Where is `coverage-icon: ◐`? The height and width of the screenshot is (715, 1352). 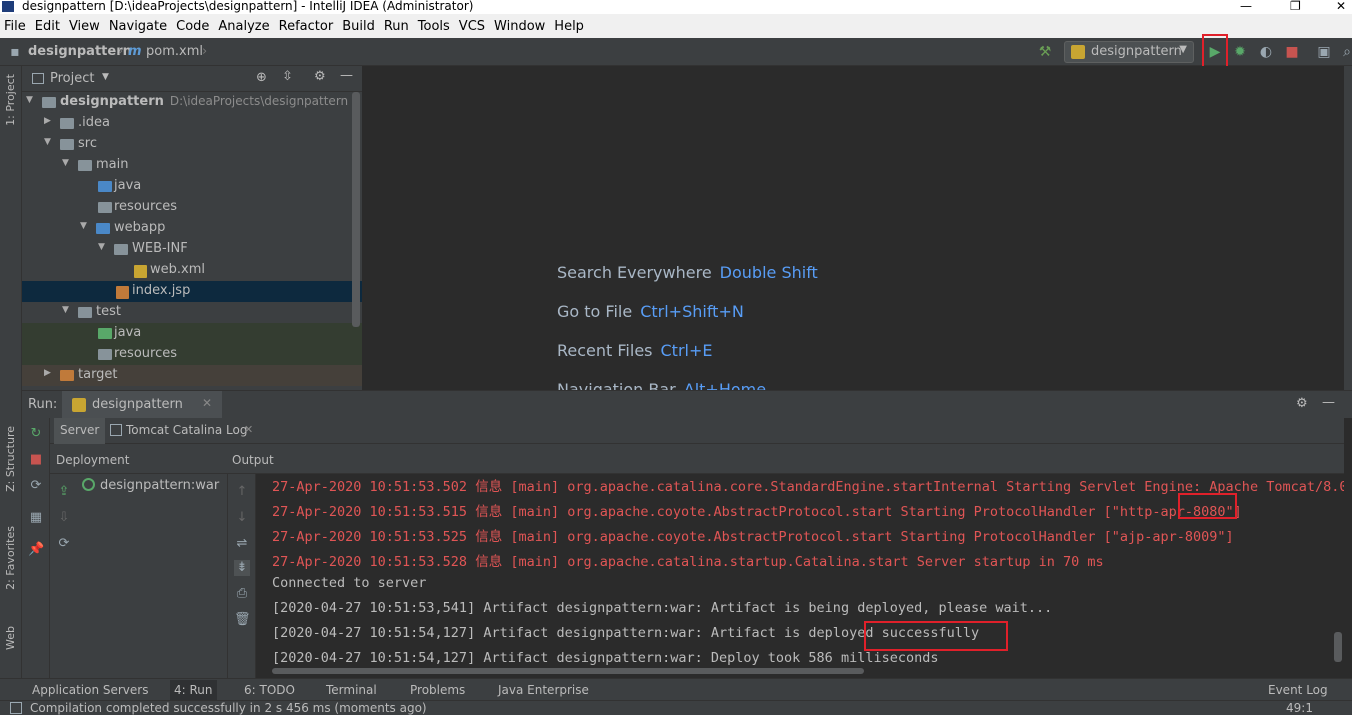
coverage-icon: ◐ is located at coordinates (1266, 52).